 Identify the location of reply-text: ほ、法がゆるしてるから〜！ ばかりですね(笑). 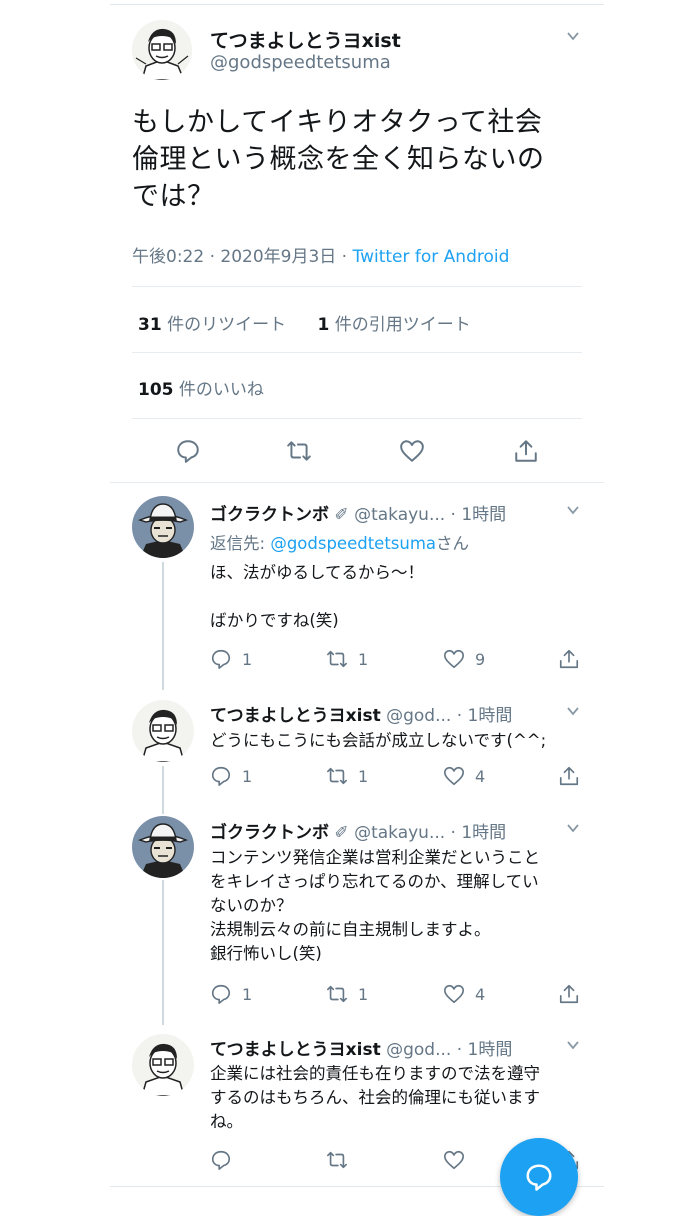
(317, 596).